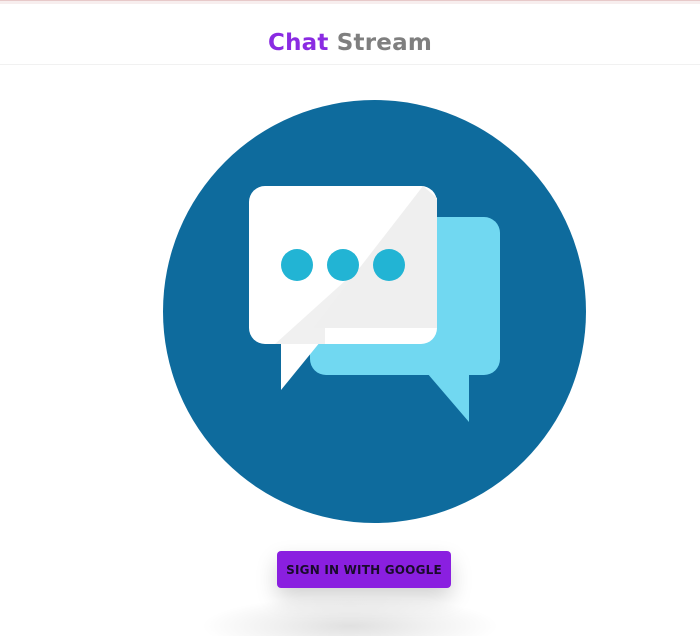 The image size is (700, 636). I want to click on app-header: Chat Stream, so click(350, 34).